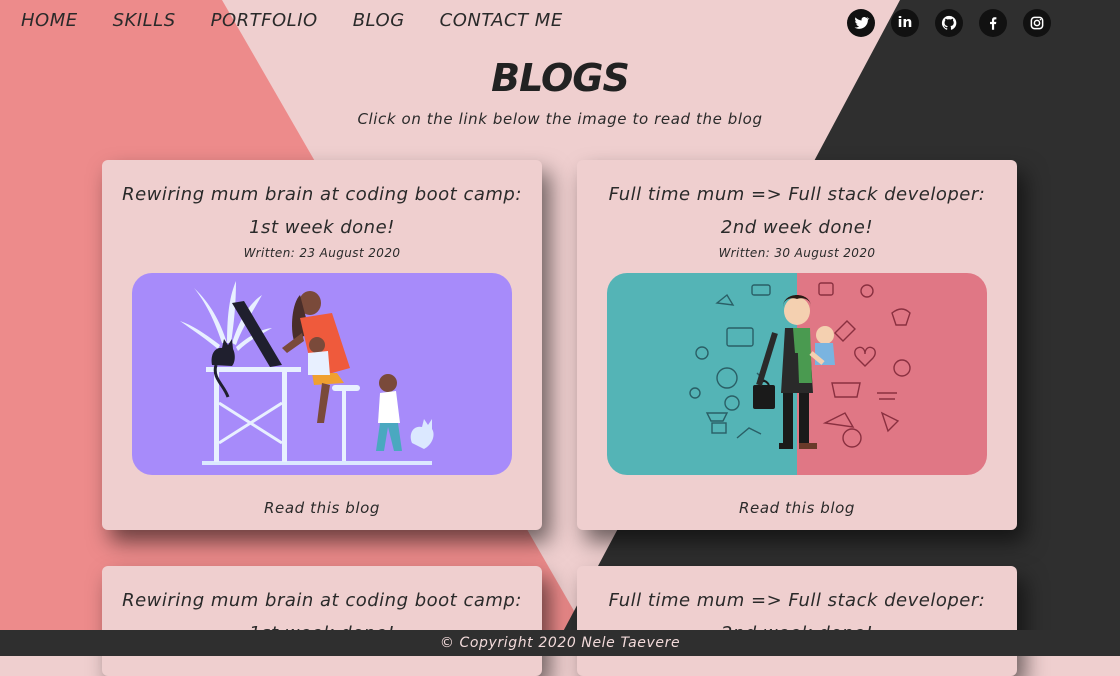  Describe the element at coordinates (501, 20) in the screenshot. I see `nav-contact-me: CONTACT ME` at that location.